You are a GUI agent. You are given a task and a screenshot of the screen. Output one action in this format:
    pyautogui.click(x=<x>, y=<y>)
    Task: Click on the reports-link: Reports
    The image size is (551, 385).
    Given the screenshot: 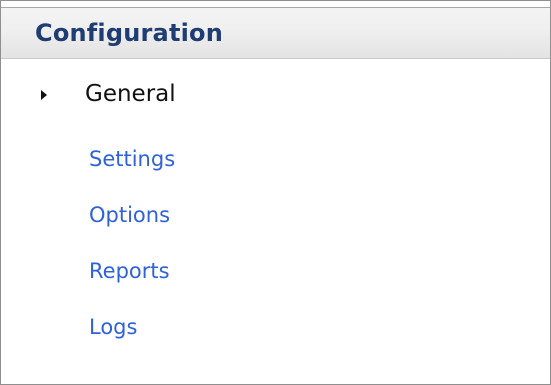 What is the action you would take?
    pyautogui.click(x=129, y=271)
    